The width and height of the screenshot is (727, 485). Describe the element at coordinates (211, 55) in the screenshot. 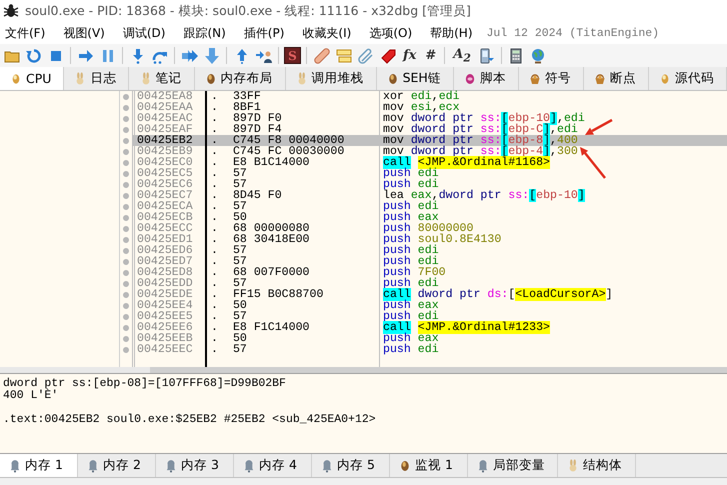

I see `arrow-down-icon` at that location.